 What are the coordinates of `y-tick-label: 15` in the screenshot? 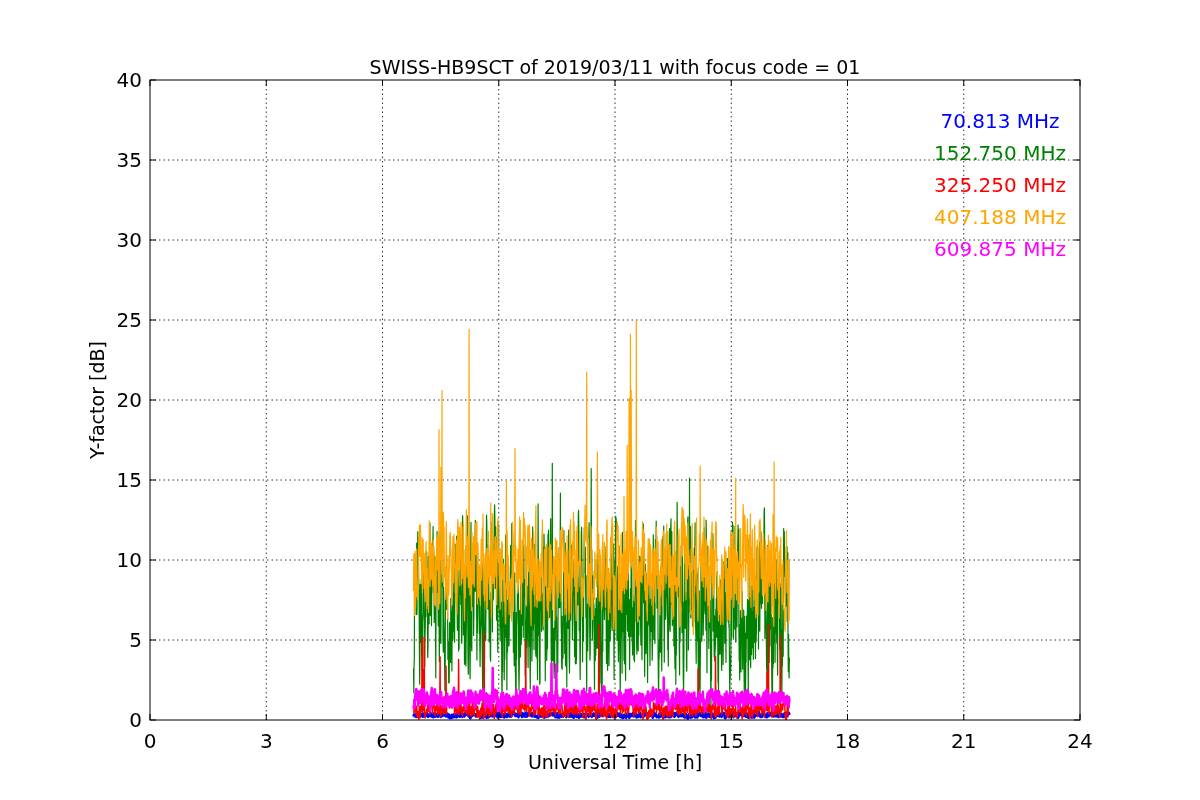 It's located at (129, 480).